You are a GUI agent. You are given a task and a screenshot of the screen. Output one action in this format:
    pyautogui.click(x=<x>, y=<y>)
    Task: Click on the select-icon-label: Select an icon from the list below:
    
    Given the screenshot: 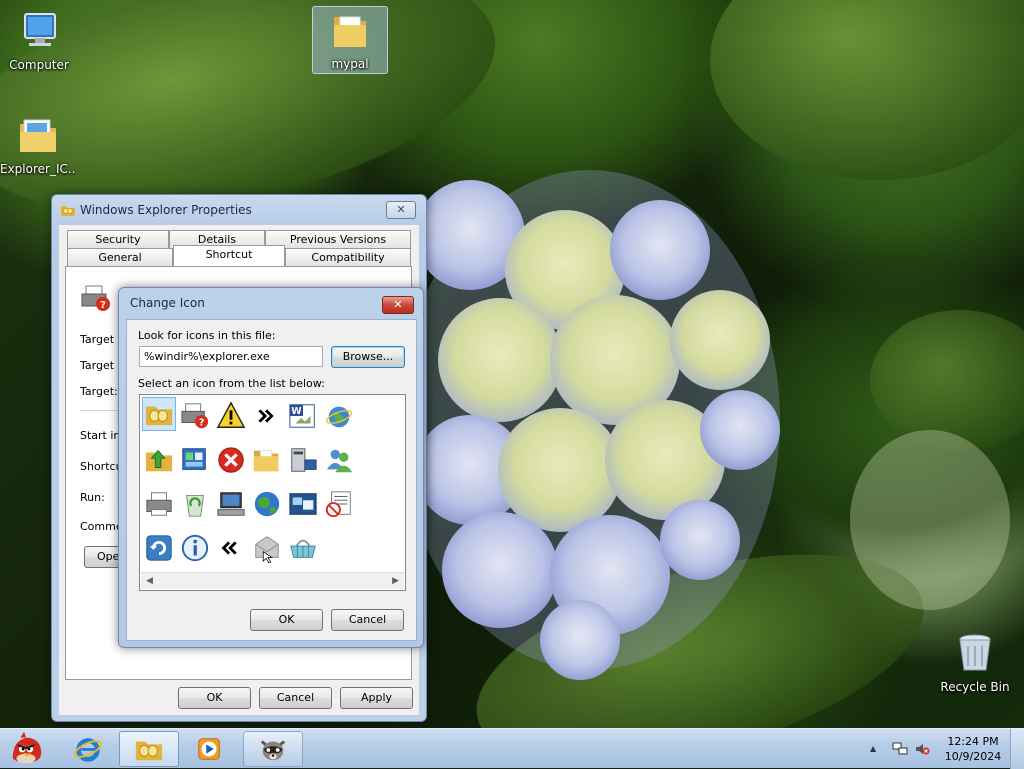 What is the action you would take?
    pyautogui.click(x=231, y=383)
    